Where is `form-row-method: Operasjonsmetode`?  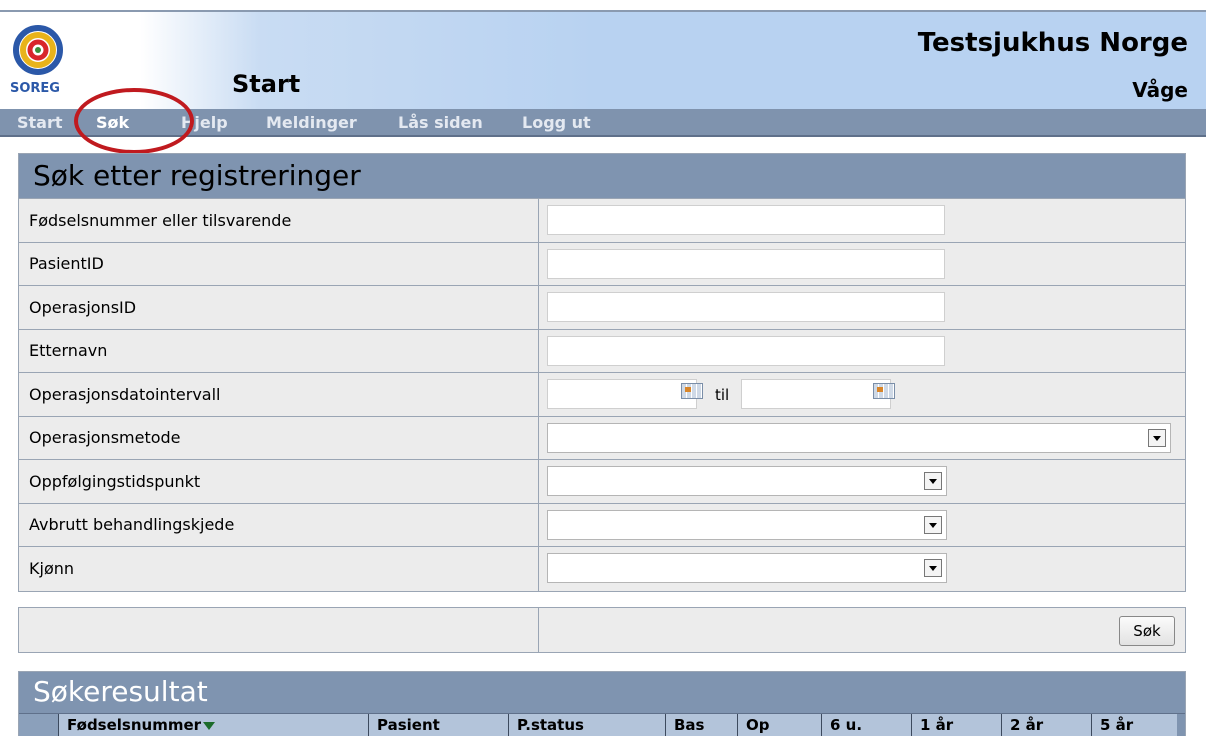
form-row-method: Operasjonsmetode is located at coordinates (602, 438).